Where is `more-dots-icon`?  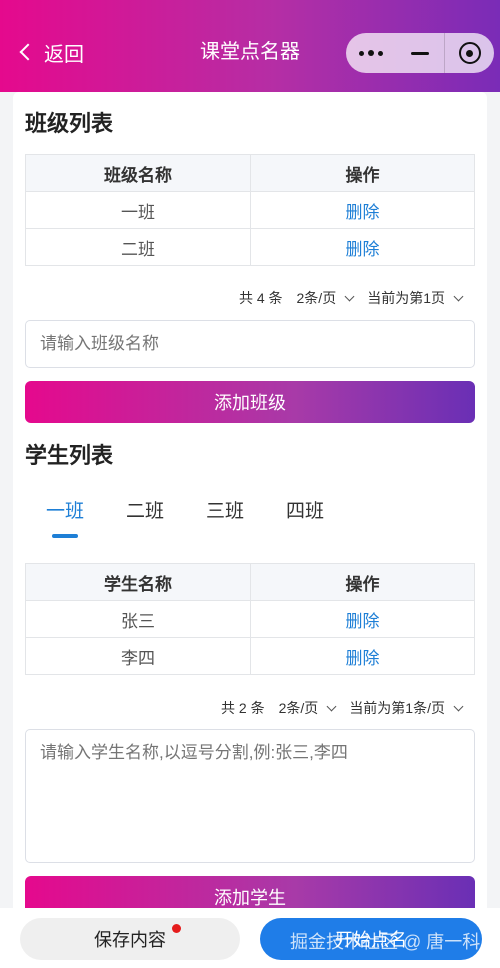 more-dots-icon is located at coordinates (370, 53).